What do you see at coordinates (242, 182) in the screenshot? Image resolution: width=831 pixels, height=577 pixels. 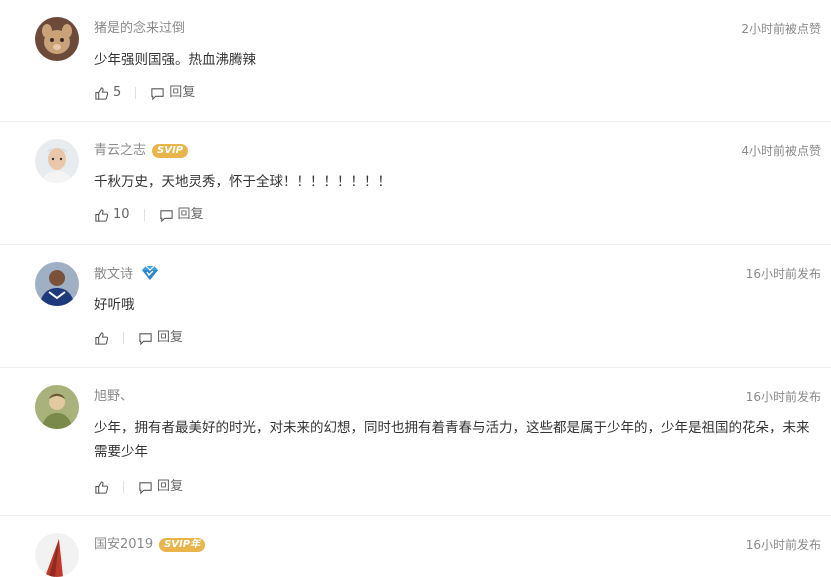 I see `comment-content: 千秋万史，天地灵秀，怀于全球！！！！！！！！` at bounding box center [242, 182].